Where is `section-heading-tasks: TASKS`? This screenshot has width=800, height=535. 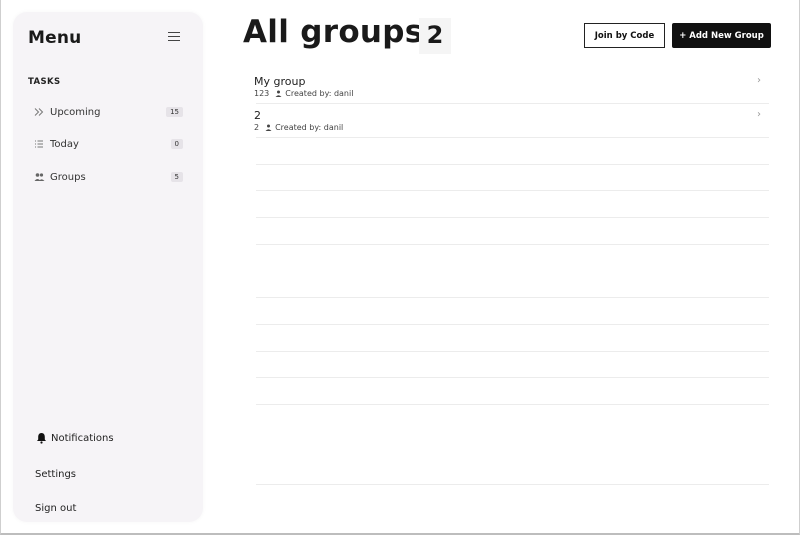
section-heading-tasks: TASKS is located at coordinates (44, 82).